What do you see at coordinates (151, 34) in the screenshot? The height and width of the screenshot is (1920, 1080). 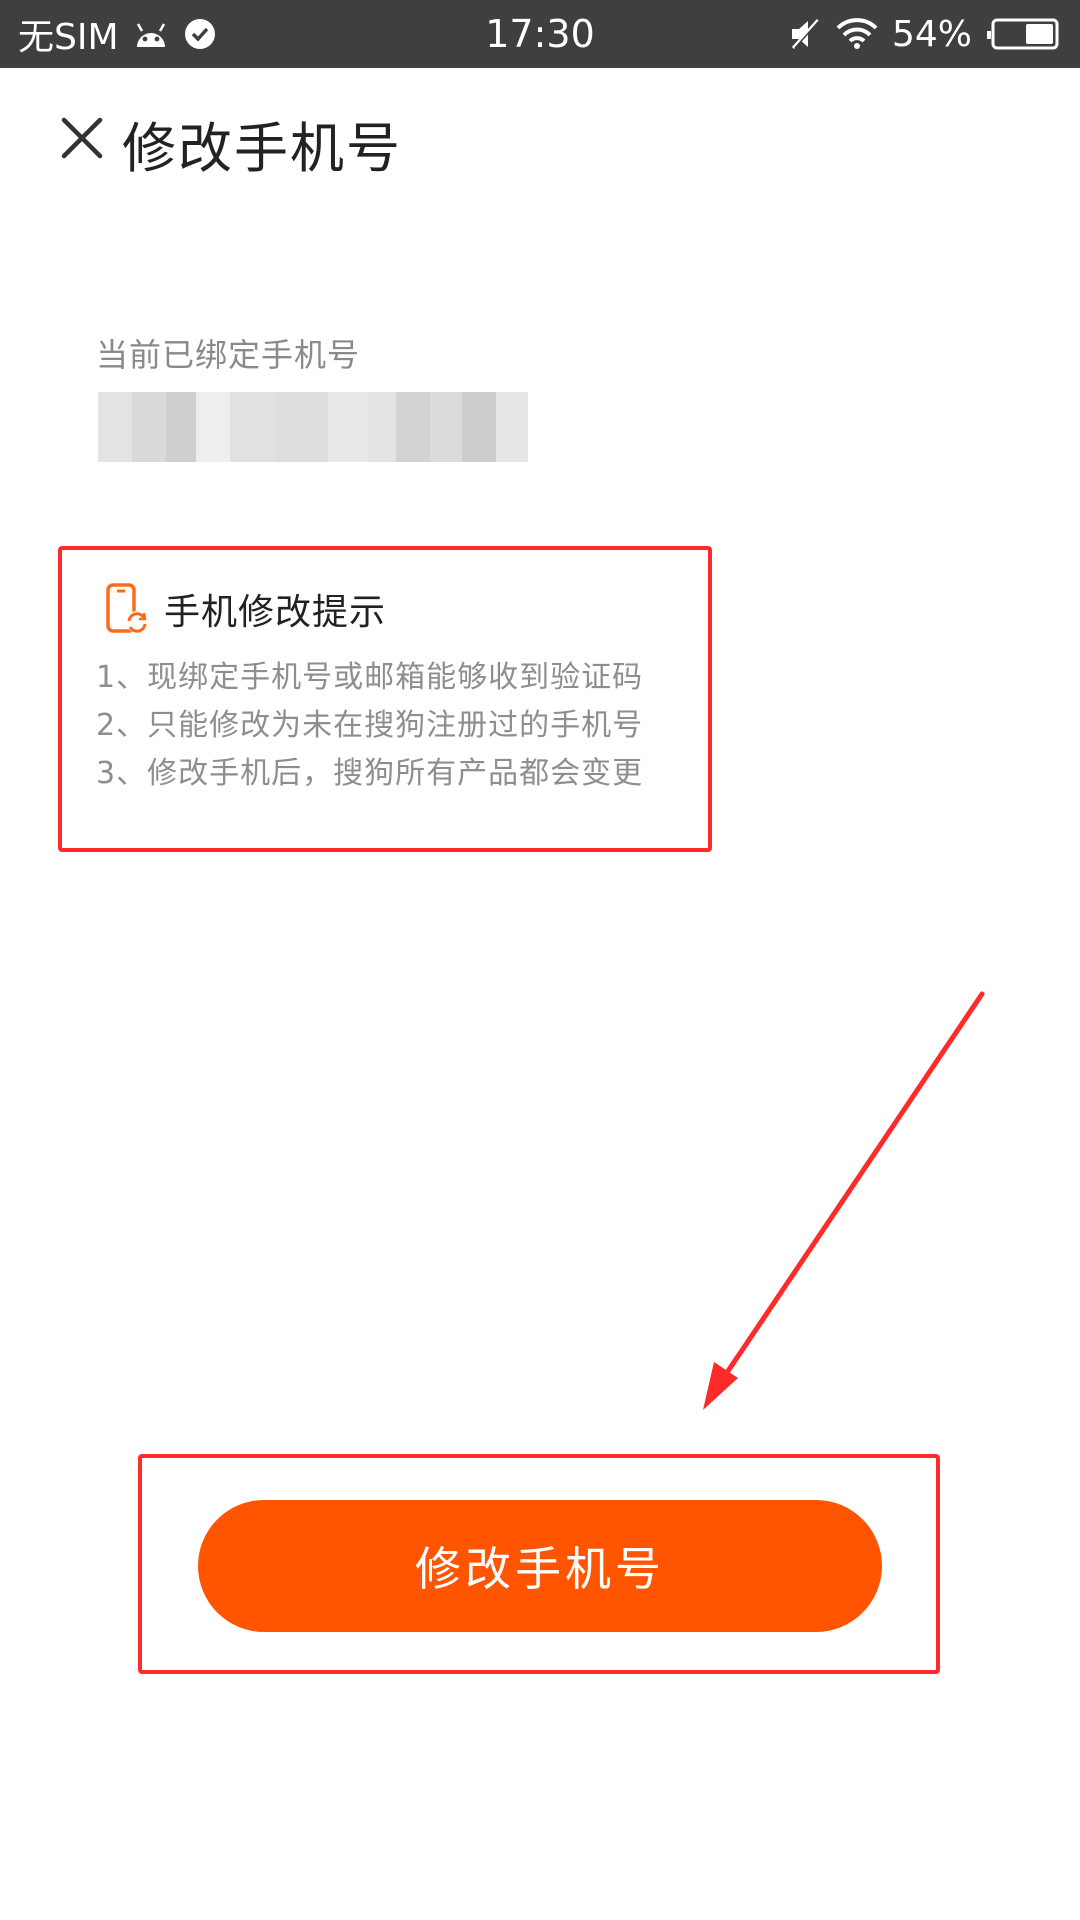 I see `android-icon` at bounding box center [151, 34].